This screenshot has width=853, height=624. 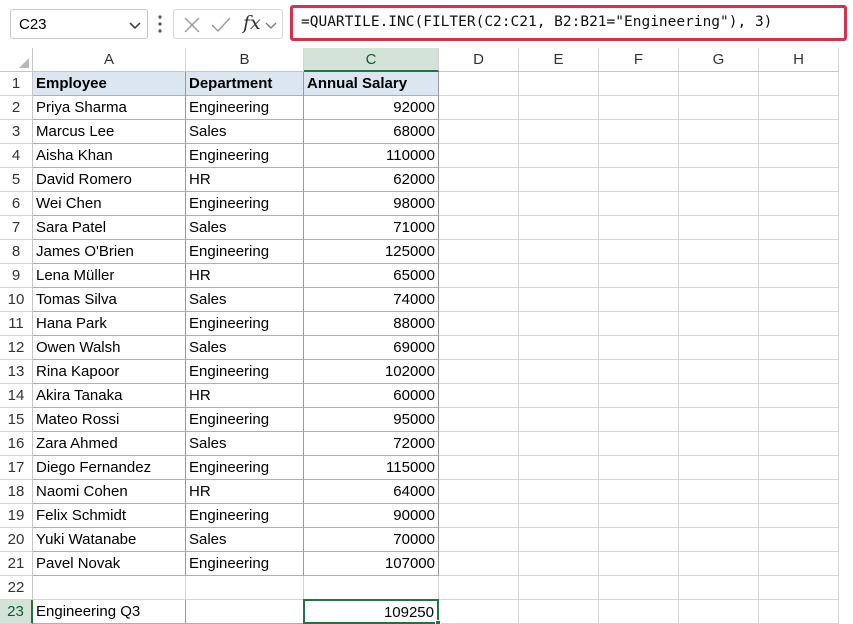 I want to click on row-header-22: 22, so click(x=16, y=588).